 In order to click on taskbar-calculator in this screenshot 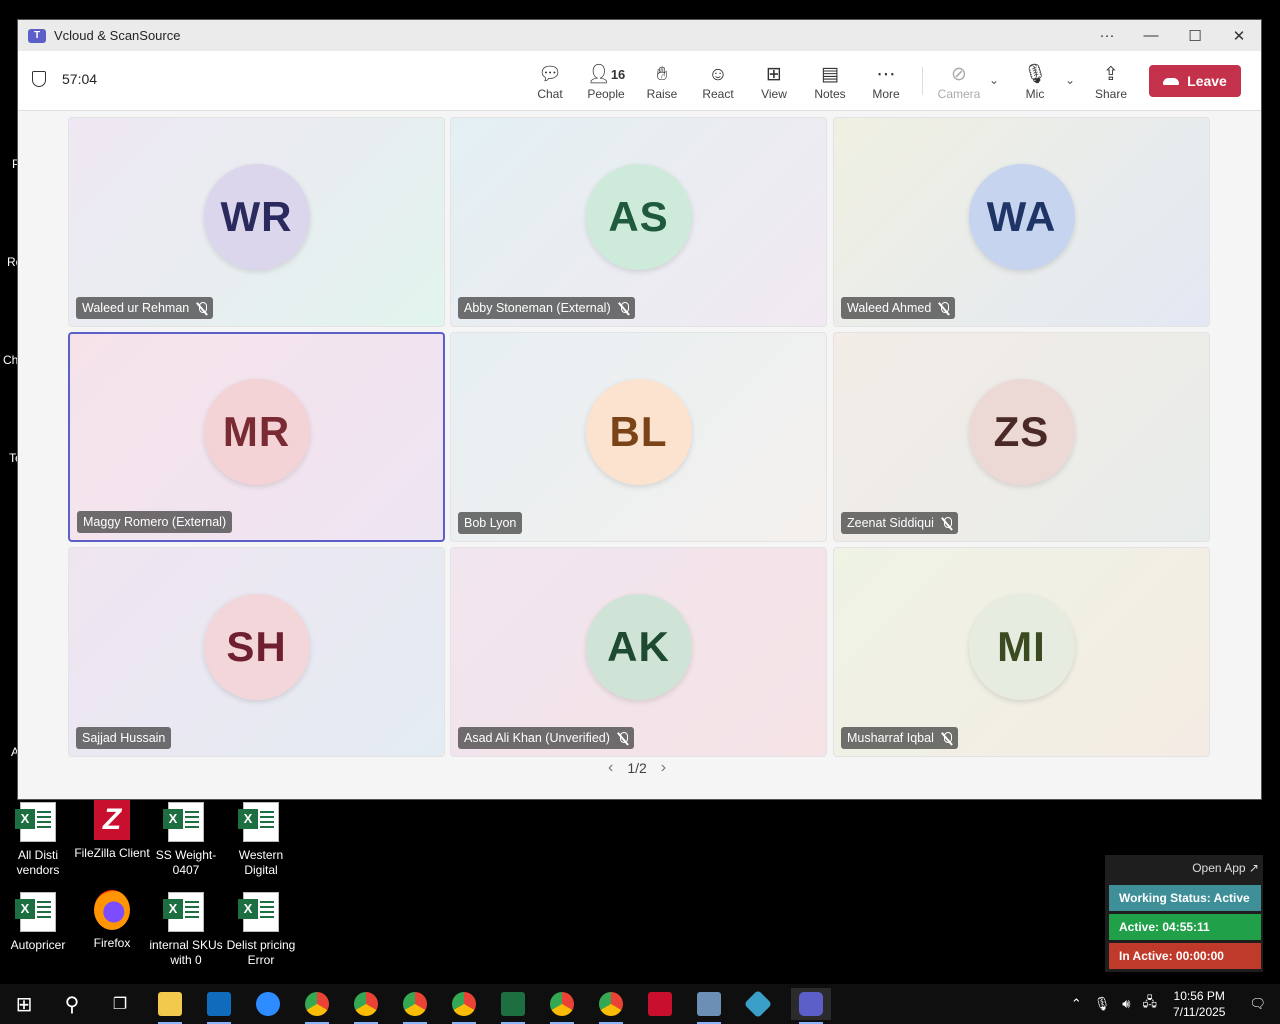, I will do `click(709, 1006)`.